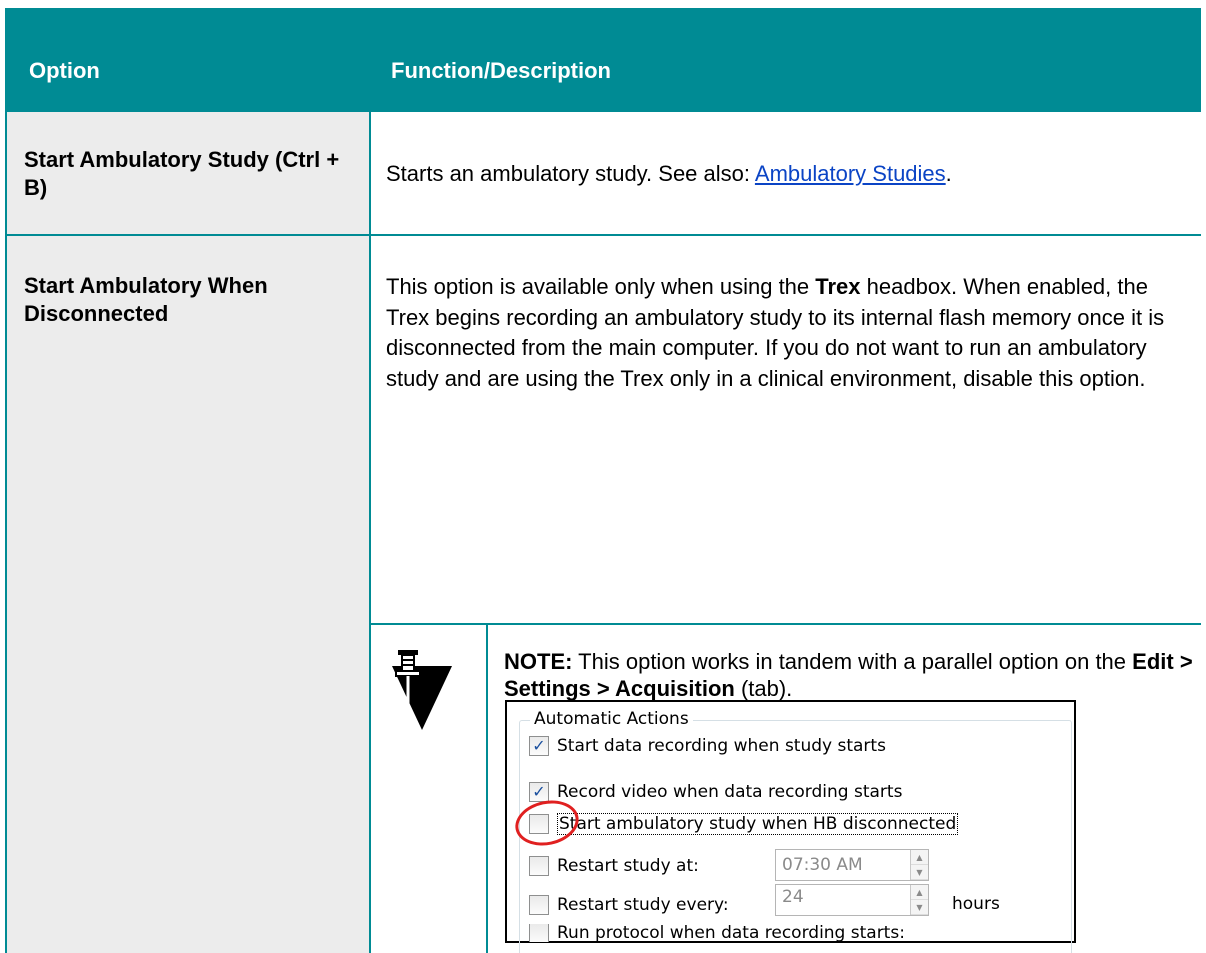 The width and height of the screenshot is (1206, 953). I want to click on option-run-protocol: Run protocol when data recording starts:, so click(717, 933).